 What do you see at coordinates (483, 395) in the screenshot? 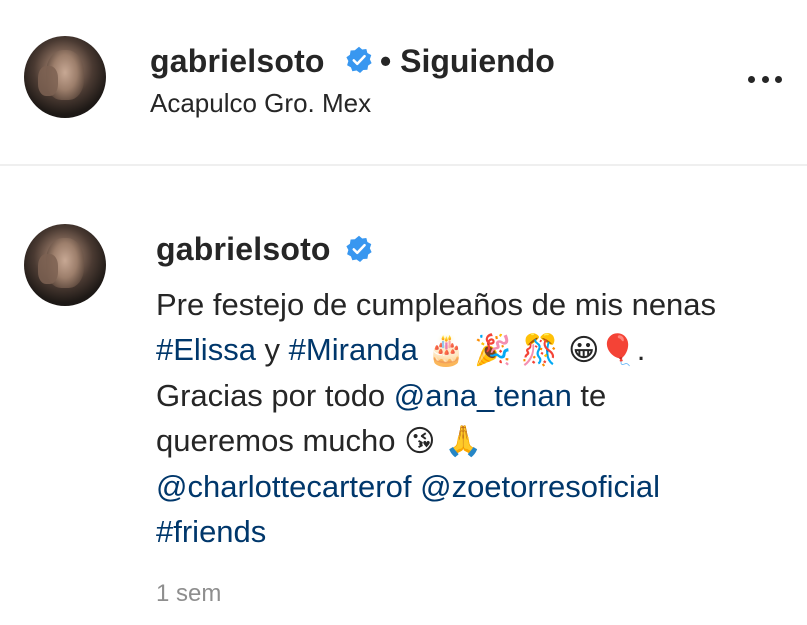
I see `mention-link: @ana_tenan` at bounding box center [483, 395].